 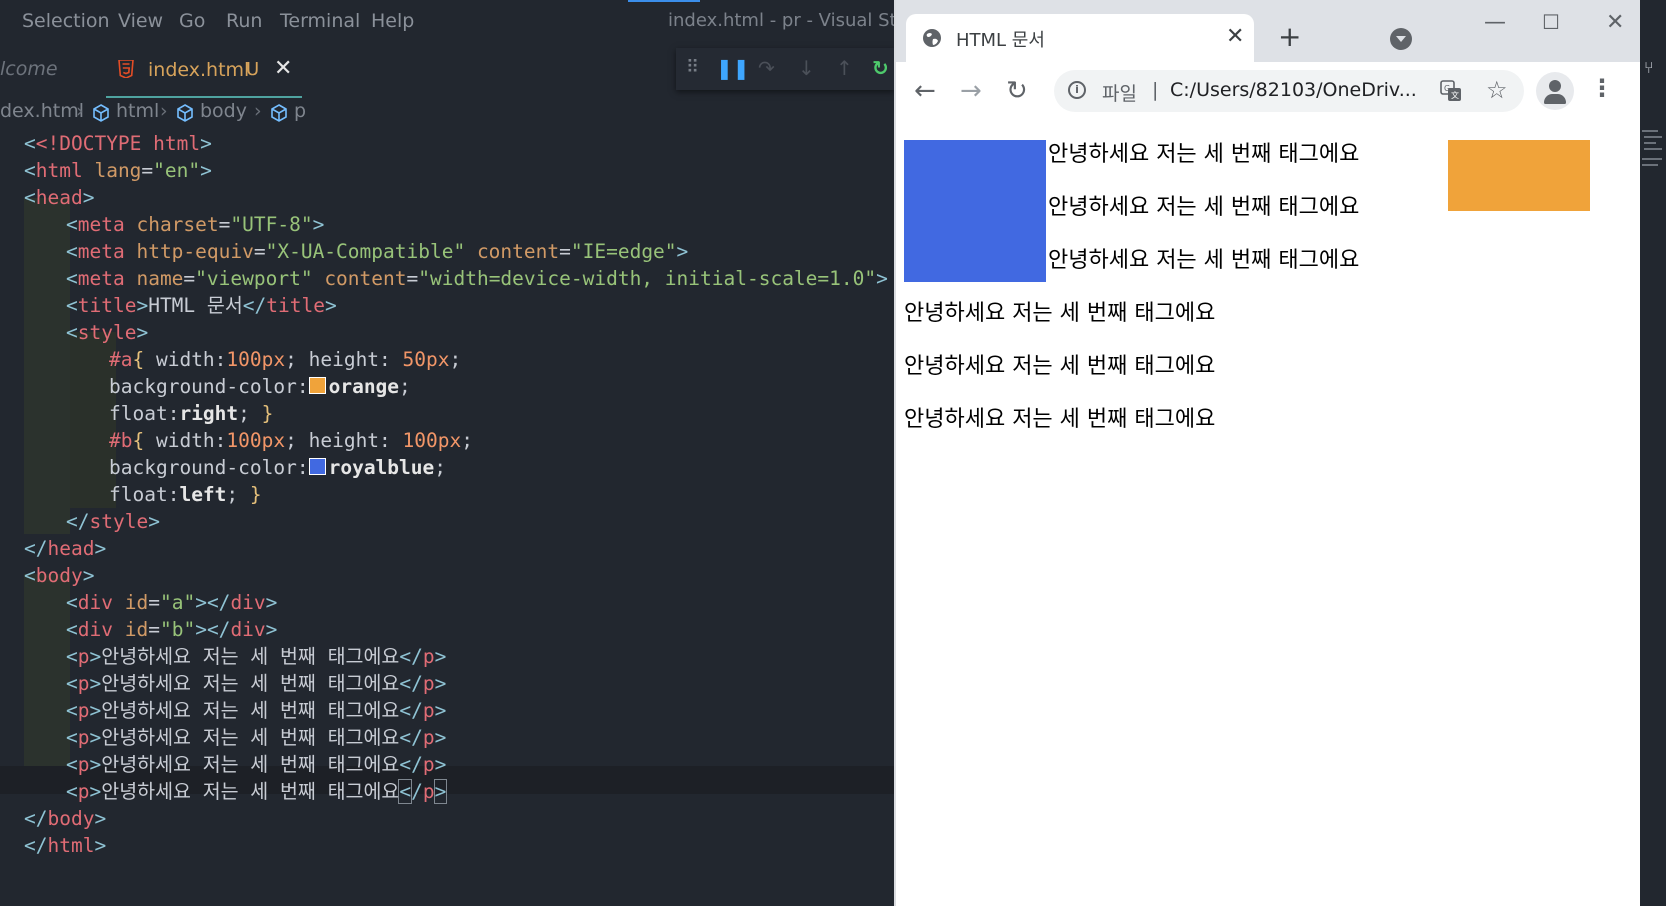 I want to click on menu-terminal: Terminal, so click(x=320, y=21).